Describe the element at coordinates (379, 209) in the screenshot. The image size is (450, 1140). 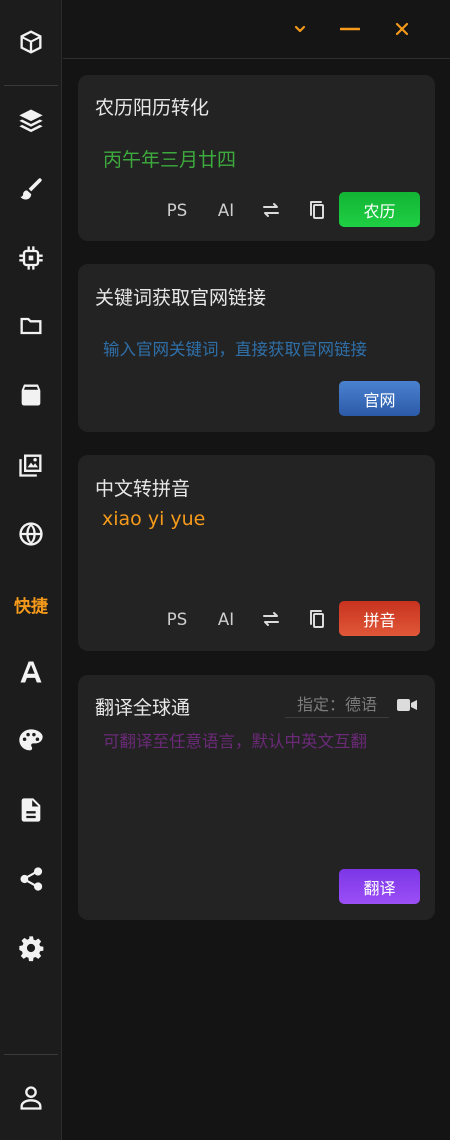
I see `lunar-button: 农历` at that location.